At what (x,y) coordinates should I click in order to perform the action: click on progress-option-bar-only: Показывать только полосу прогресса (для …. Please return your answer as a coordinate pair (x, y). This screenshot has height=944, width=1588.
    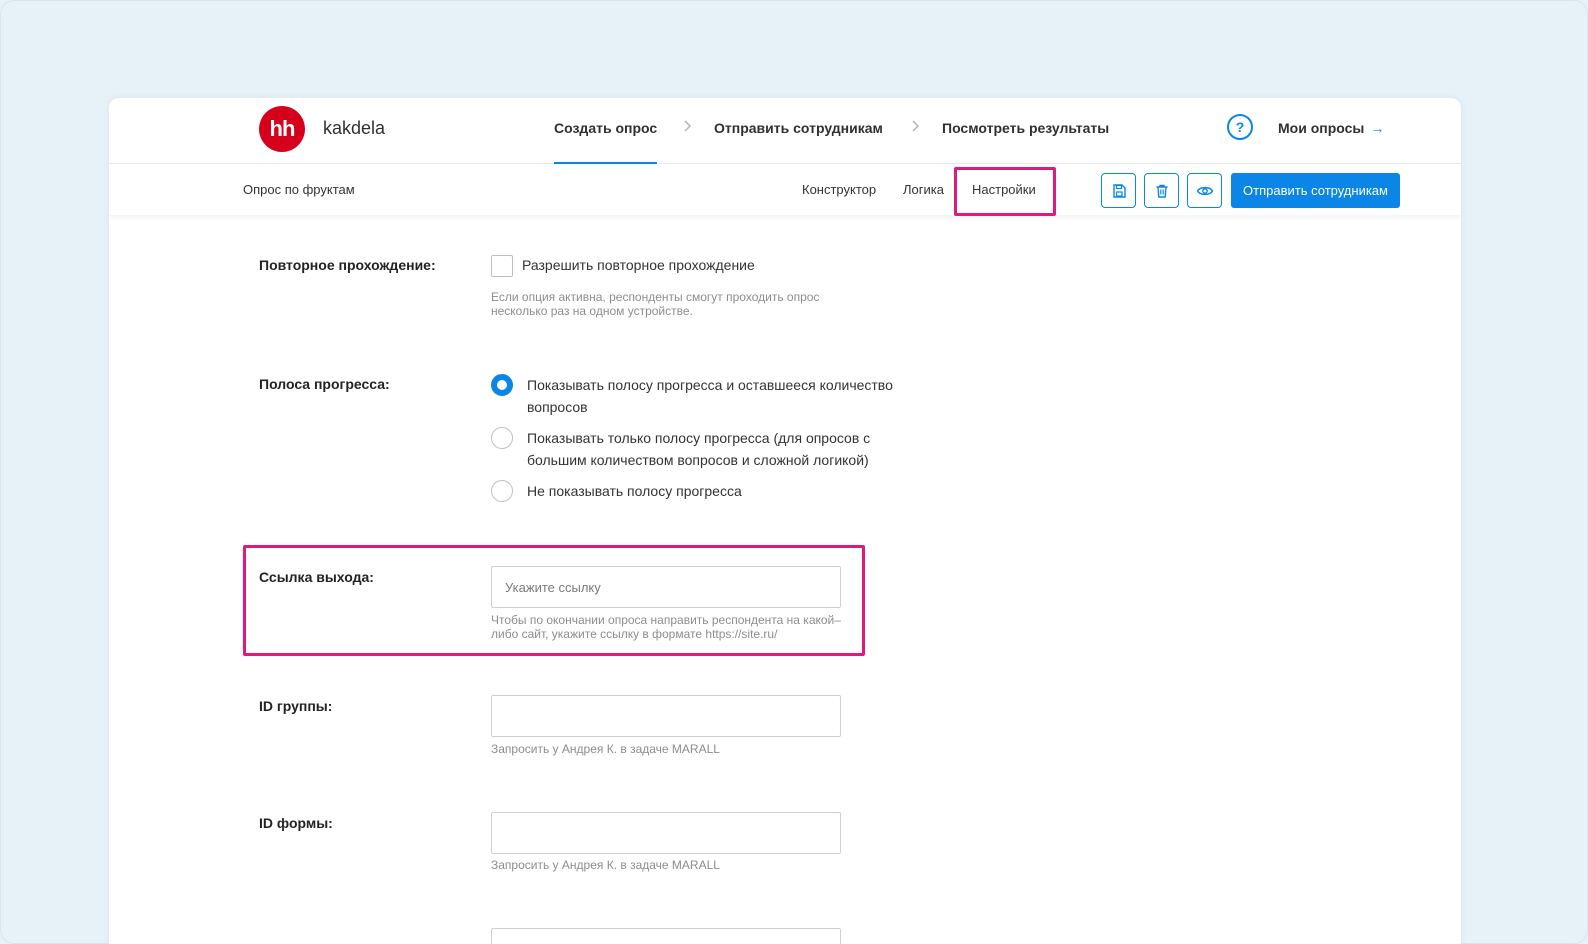
    Looking at the image, I should click on (717, 449).